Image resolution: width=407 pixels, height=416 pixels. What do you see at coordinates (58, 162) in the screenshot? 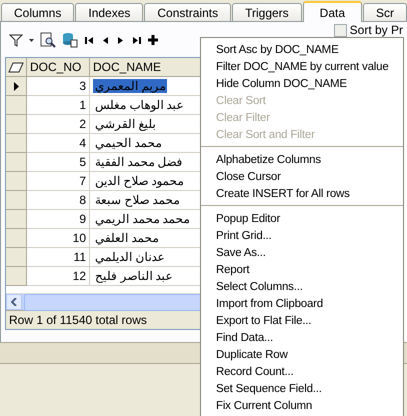
I see `table-cell: 5` at bounding box center [58, 162].